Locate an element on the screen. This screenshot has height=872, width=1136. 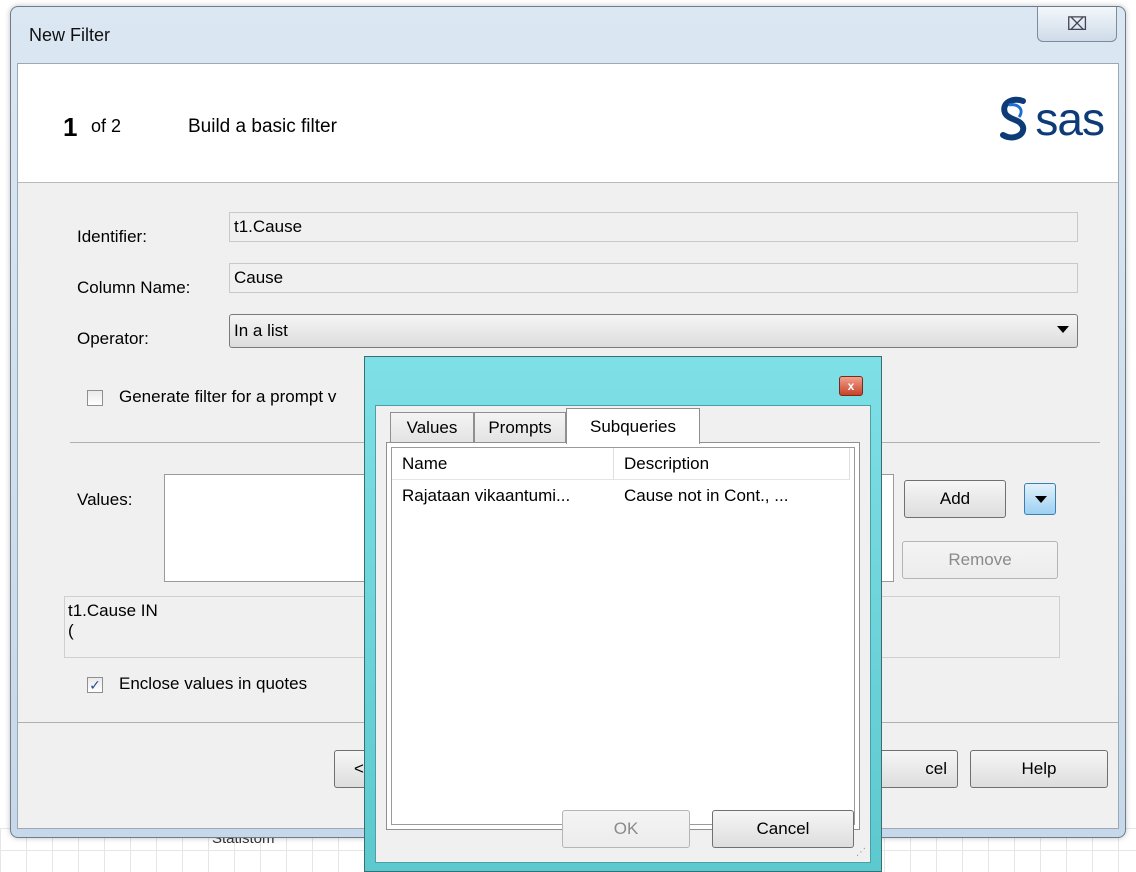
step-of: of 2 is located at coordinates (106, 126).